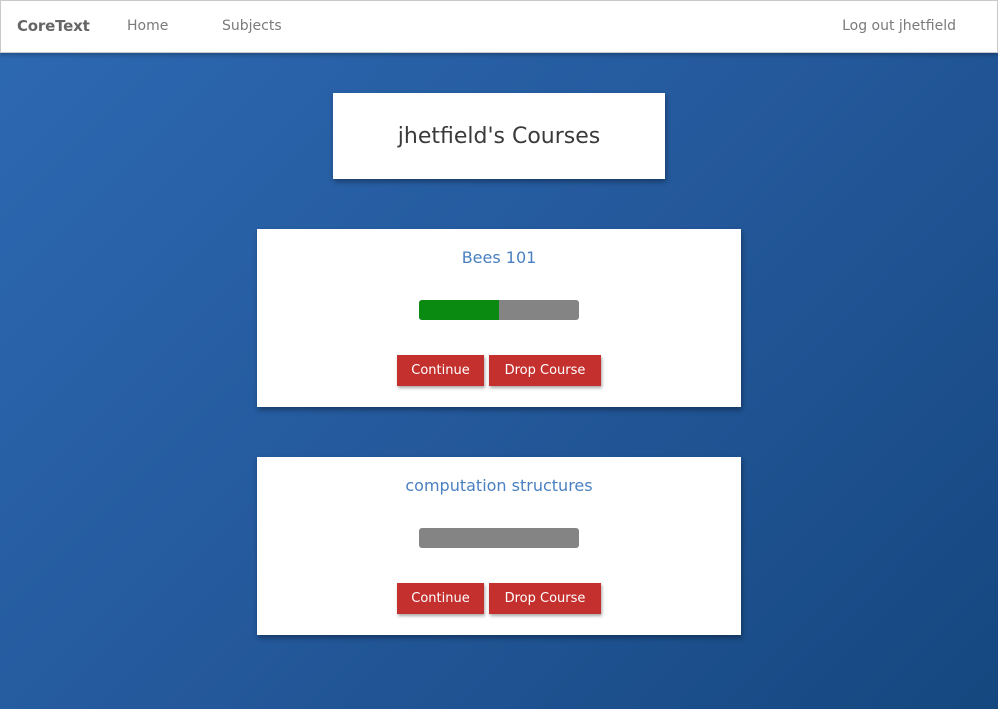 The width and height of the screenshot is (998, 709). Describe the element at coordinates (499, 257) in the screenshot. I see `course-title-link: Bees 101` at that location.